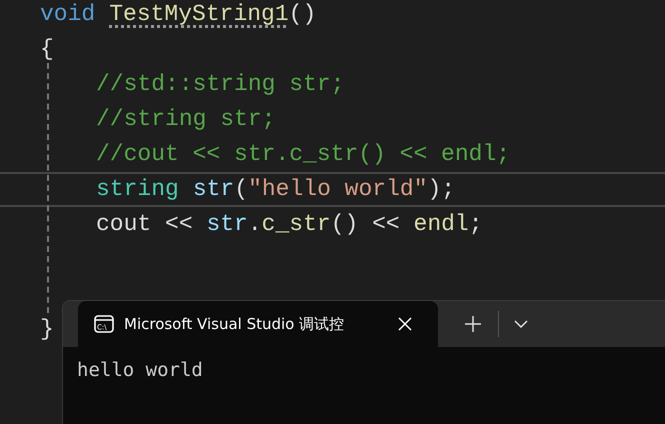 The image size is (665, 424). I want to click on code-line: {, so click(47, 49).